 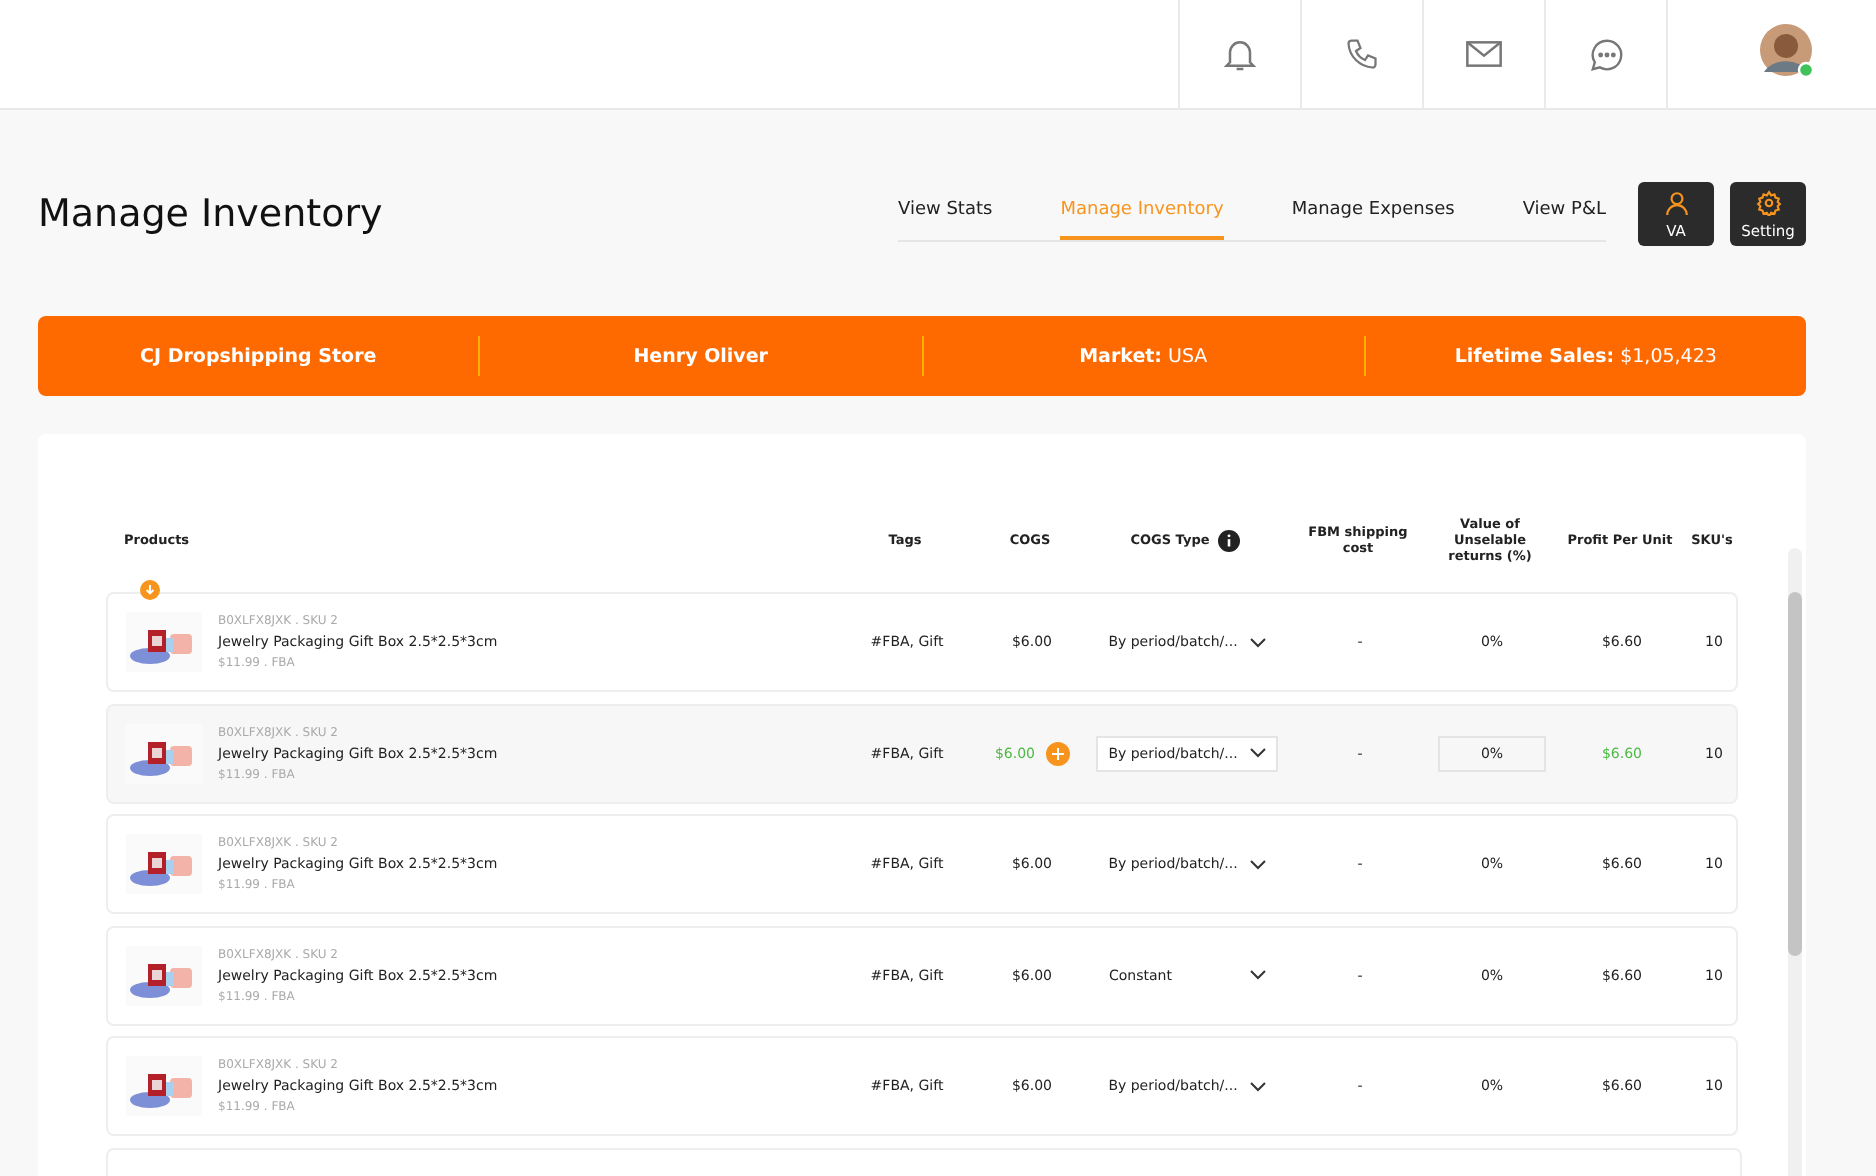 I want to click on person-icon, so click(x=1676, y=202).